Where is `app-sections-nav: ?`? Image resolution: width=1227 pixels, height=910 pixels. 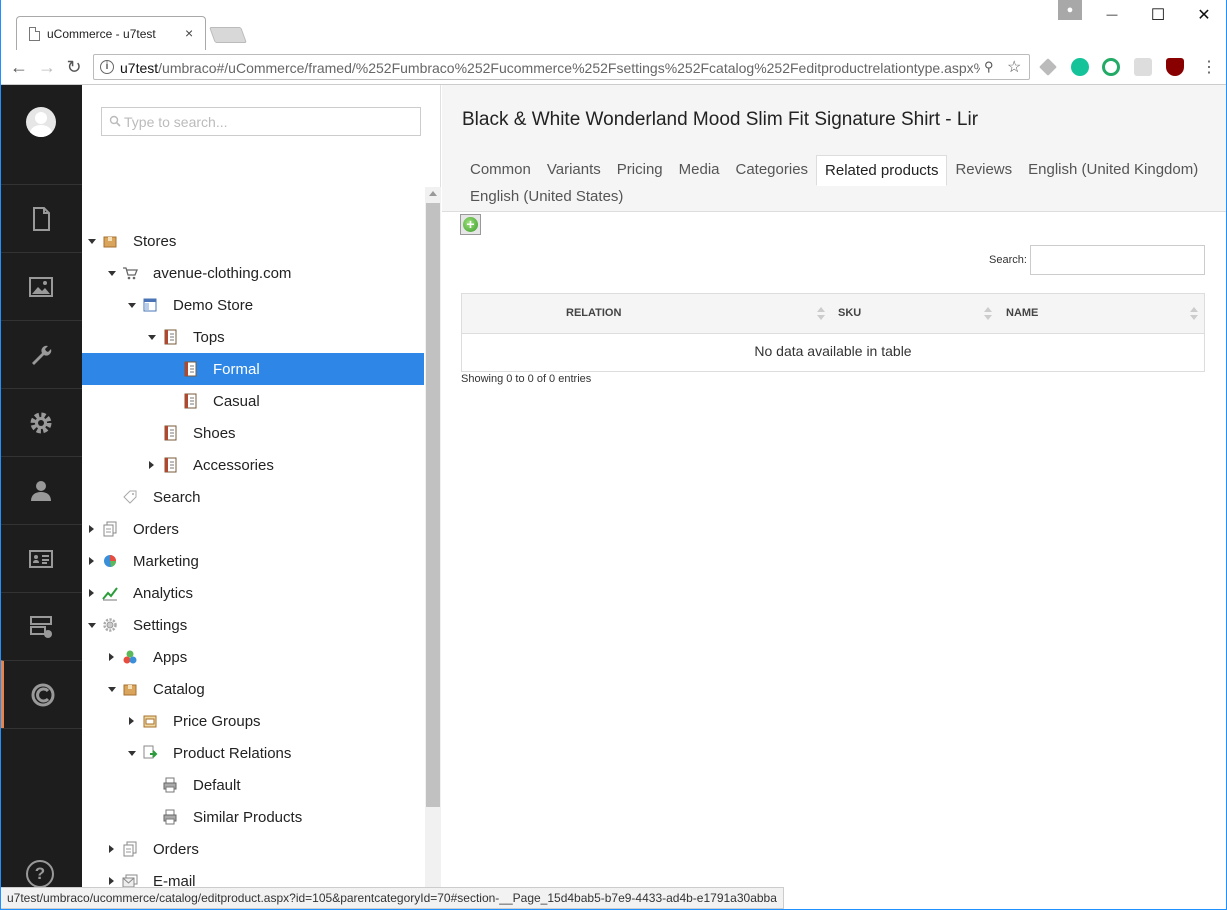 app-sections-nav: ? is located at coordinates (41, 497).